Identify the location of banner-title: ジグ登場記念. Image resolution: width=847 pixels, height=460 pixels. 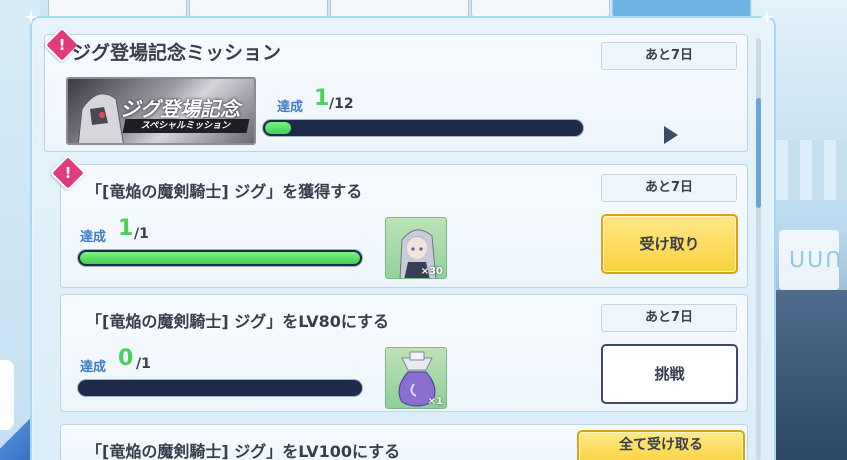
(180, 109).